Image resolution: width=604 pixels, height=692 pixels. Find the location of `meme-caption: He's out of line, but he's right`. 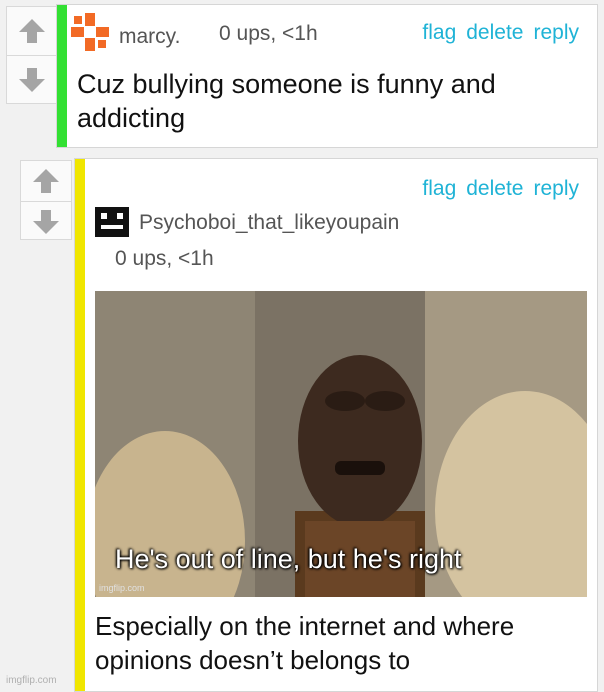

meme-caption: He's out of line, but he's right is located at coordinates (288, 559).